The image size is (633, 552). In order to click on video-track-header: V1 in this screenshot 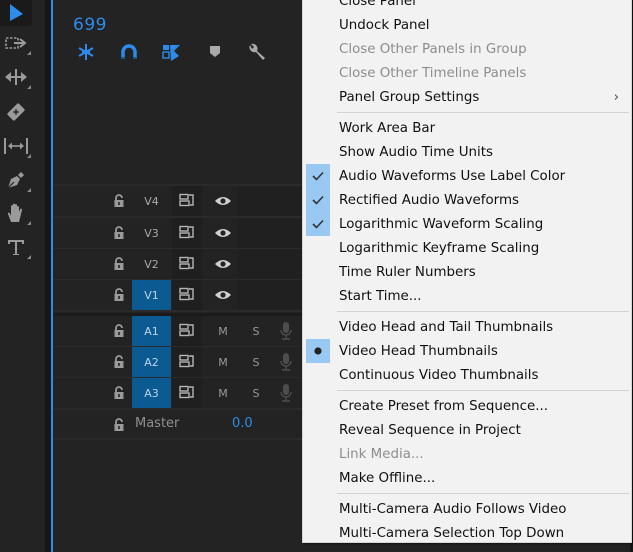, I will do `click(178, 295)`.